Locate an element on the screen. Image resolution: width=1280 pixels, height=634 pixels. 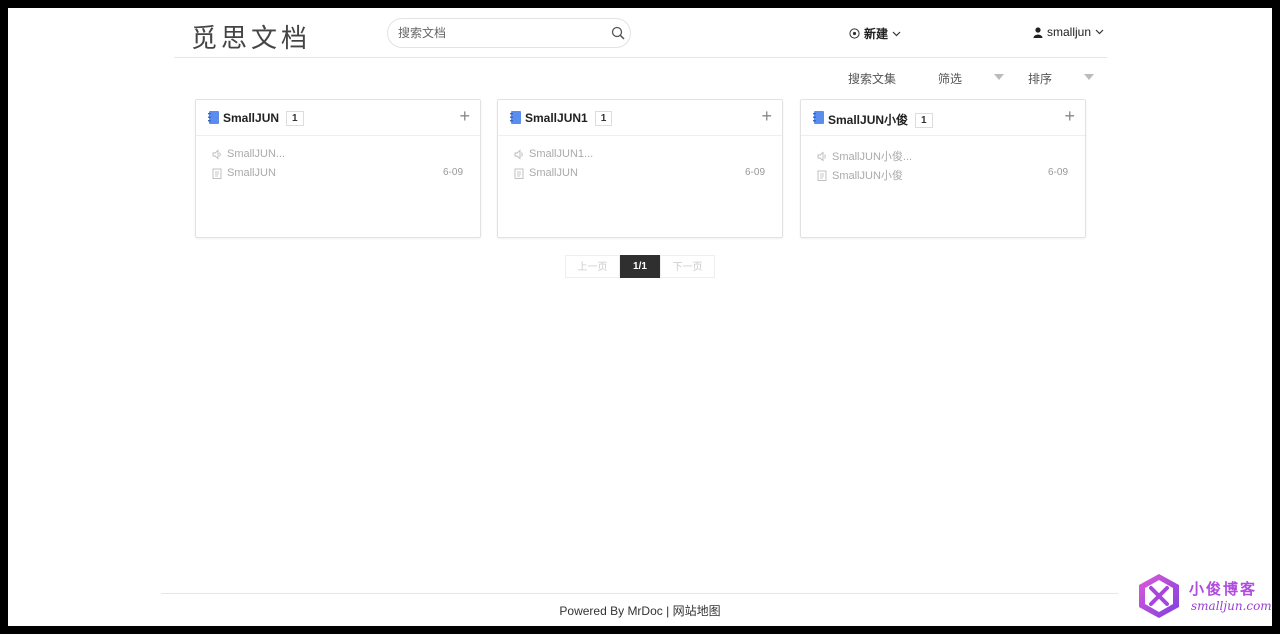
card-header: SmallJUN1 1 + is located at coordinates (640, 118).